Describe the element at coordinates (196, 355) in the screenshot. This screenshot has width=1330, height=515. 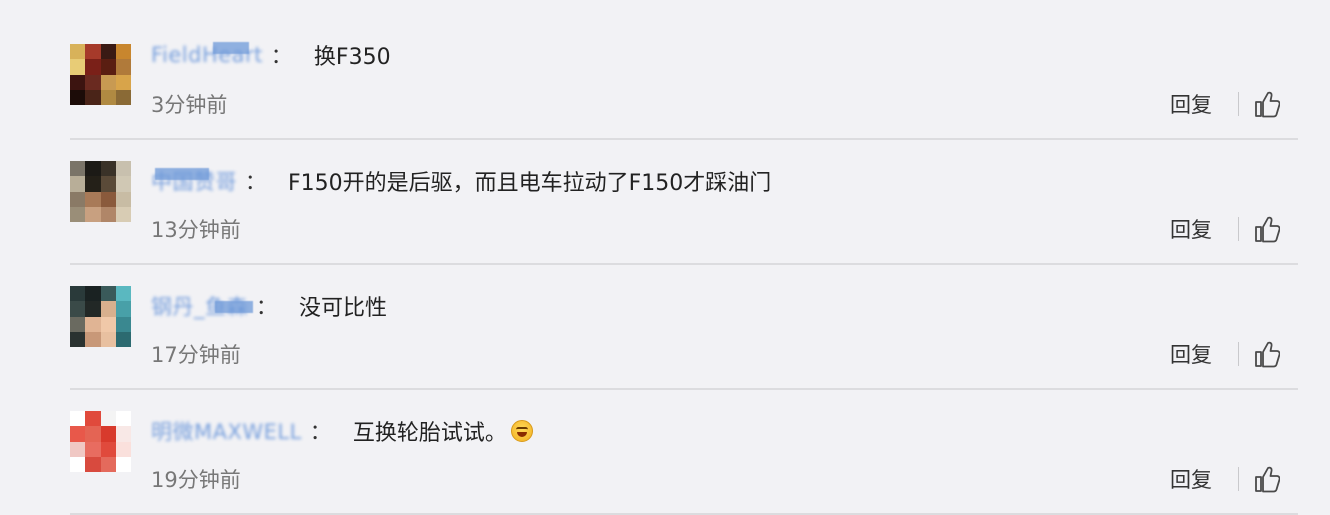
I see `comment-timestamp: 17分钟前` at that location.